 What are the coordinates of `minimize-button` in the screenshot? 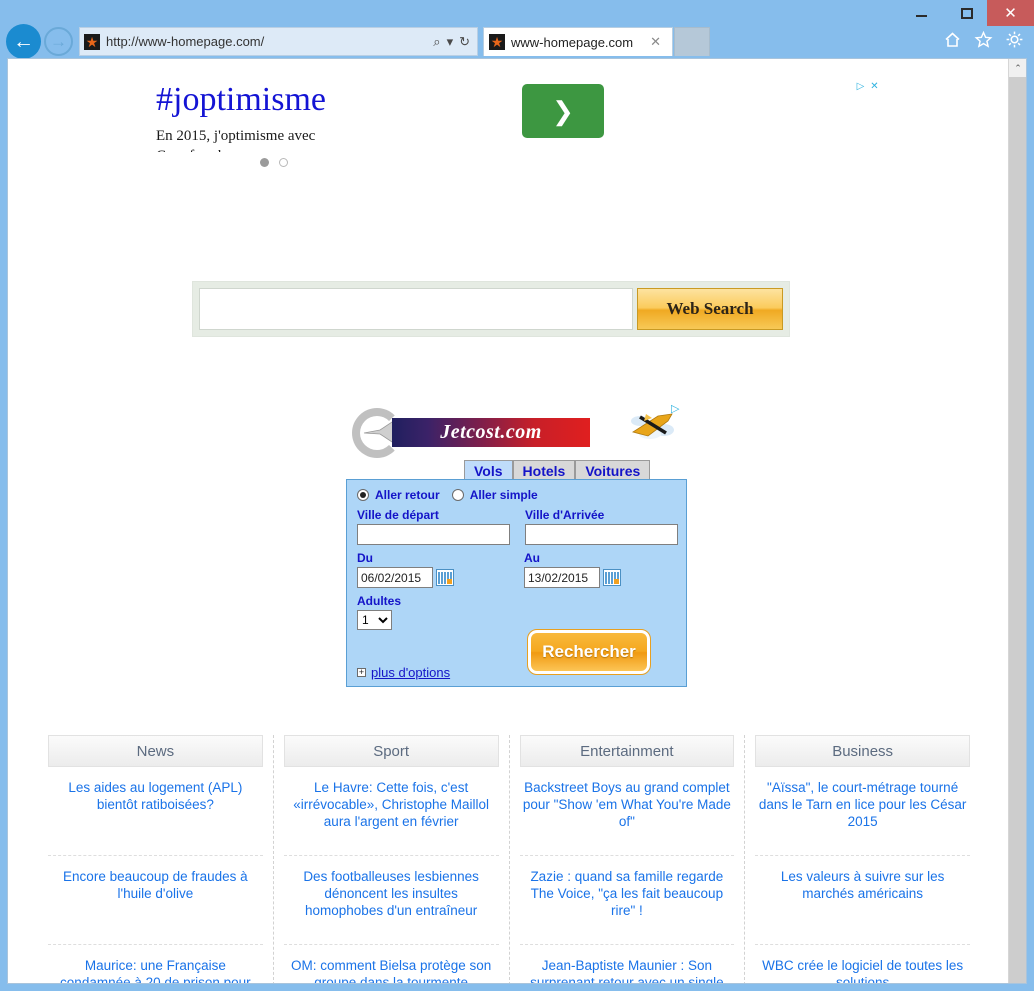 It's located at (921, 13).